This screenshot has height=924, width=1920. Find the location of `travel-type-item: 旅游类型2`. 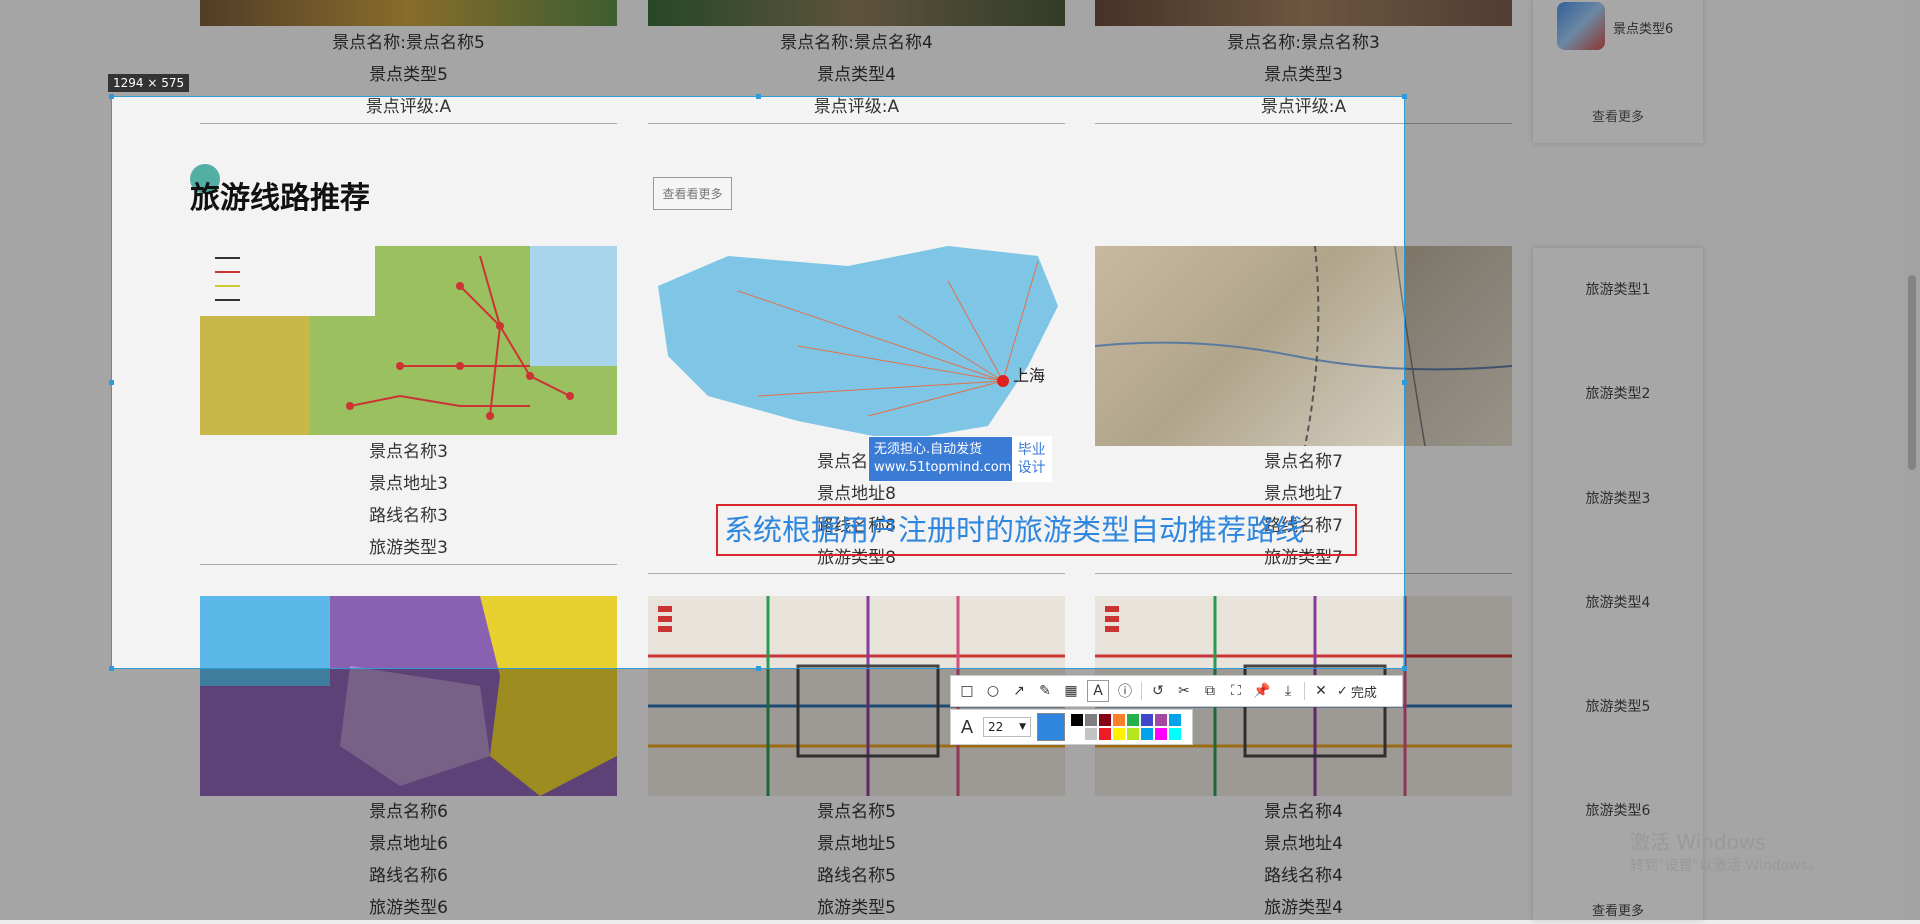

travel-type-item: 旅游类型2 is located at coordinates (1618, 393).